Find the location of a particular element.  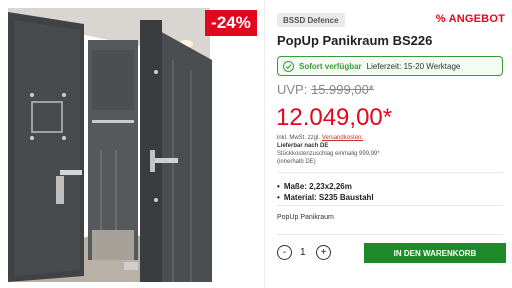

short-description: PopUp Panikraum is located at coordinates (305, 217).